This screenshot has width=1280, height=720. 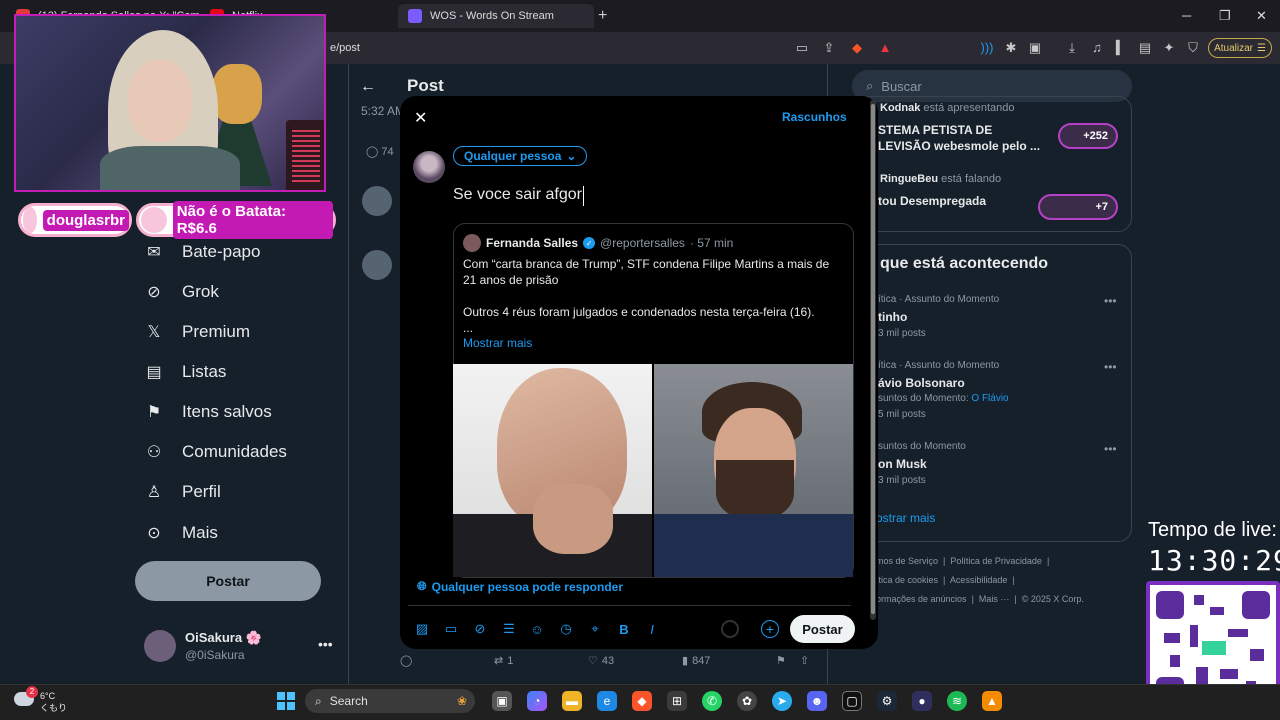 What do you see at coordinates (520, 156) in the screenshot?
I see `audience-selector: Qualquer pessoa ⌄` at bounding box center [520, 156].